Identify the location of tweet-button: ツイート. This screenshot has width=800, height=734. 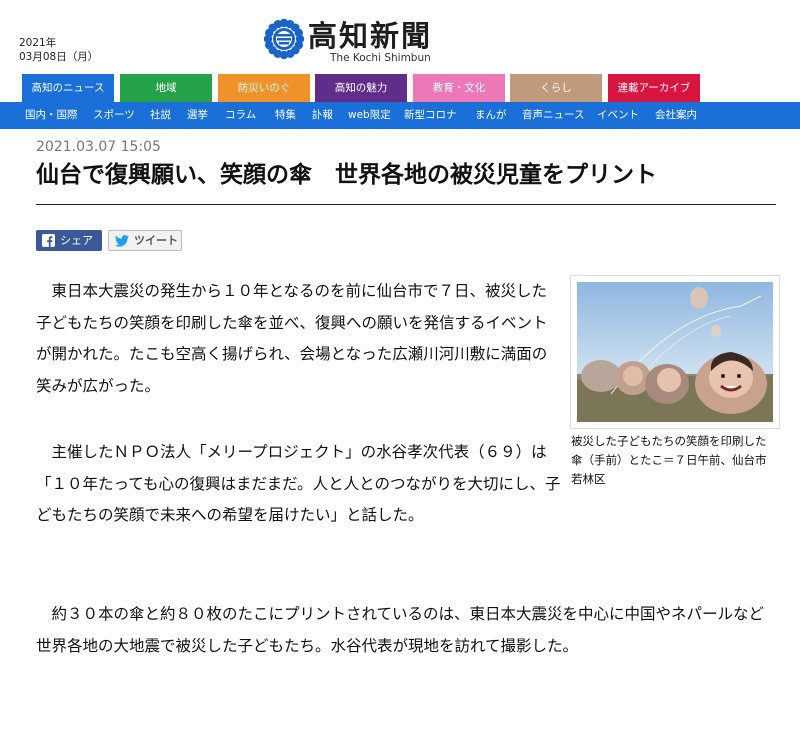
(145, 240).